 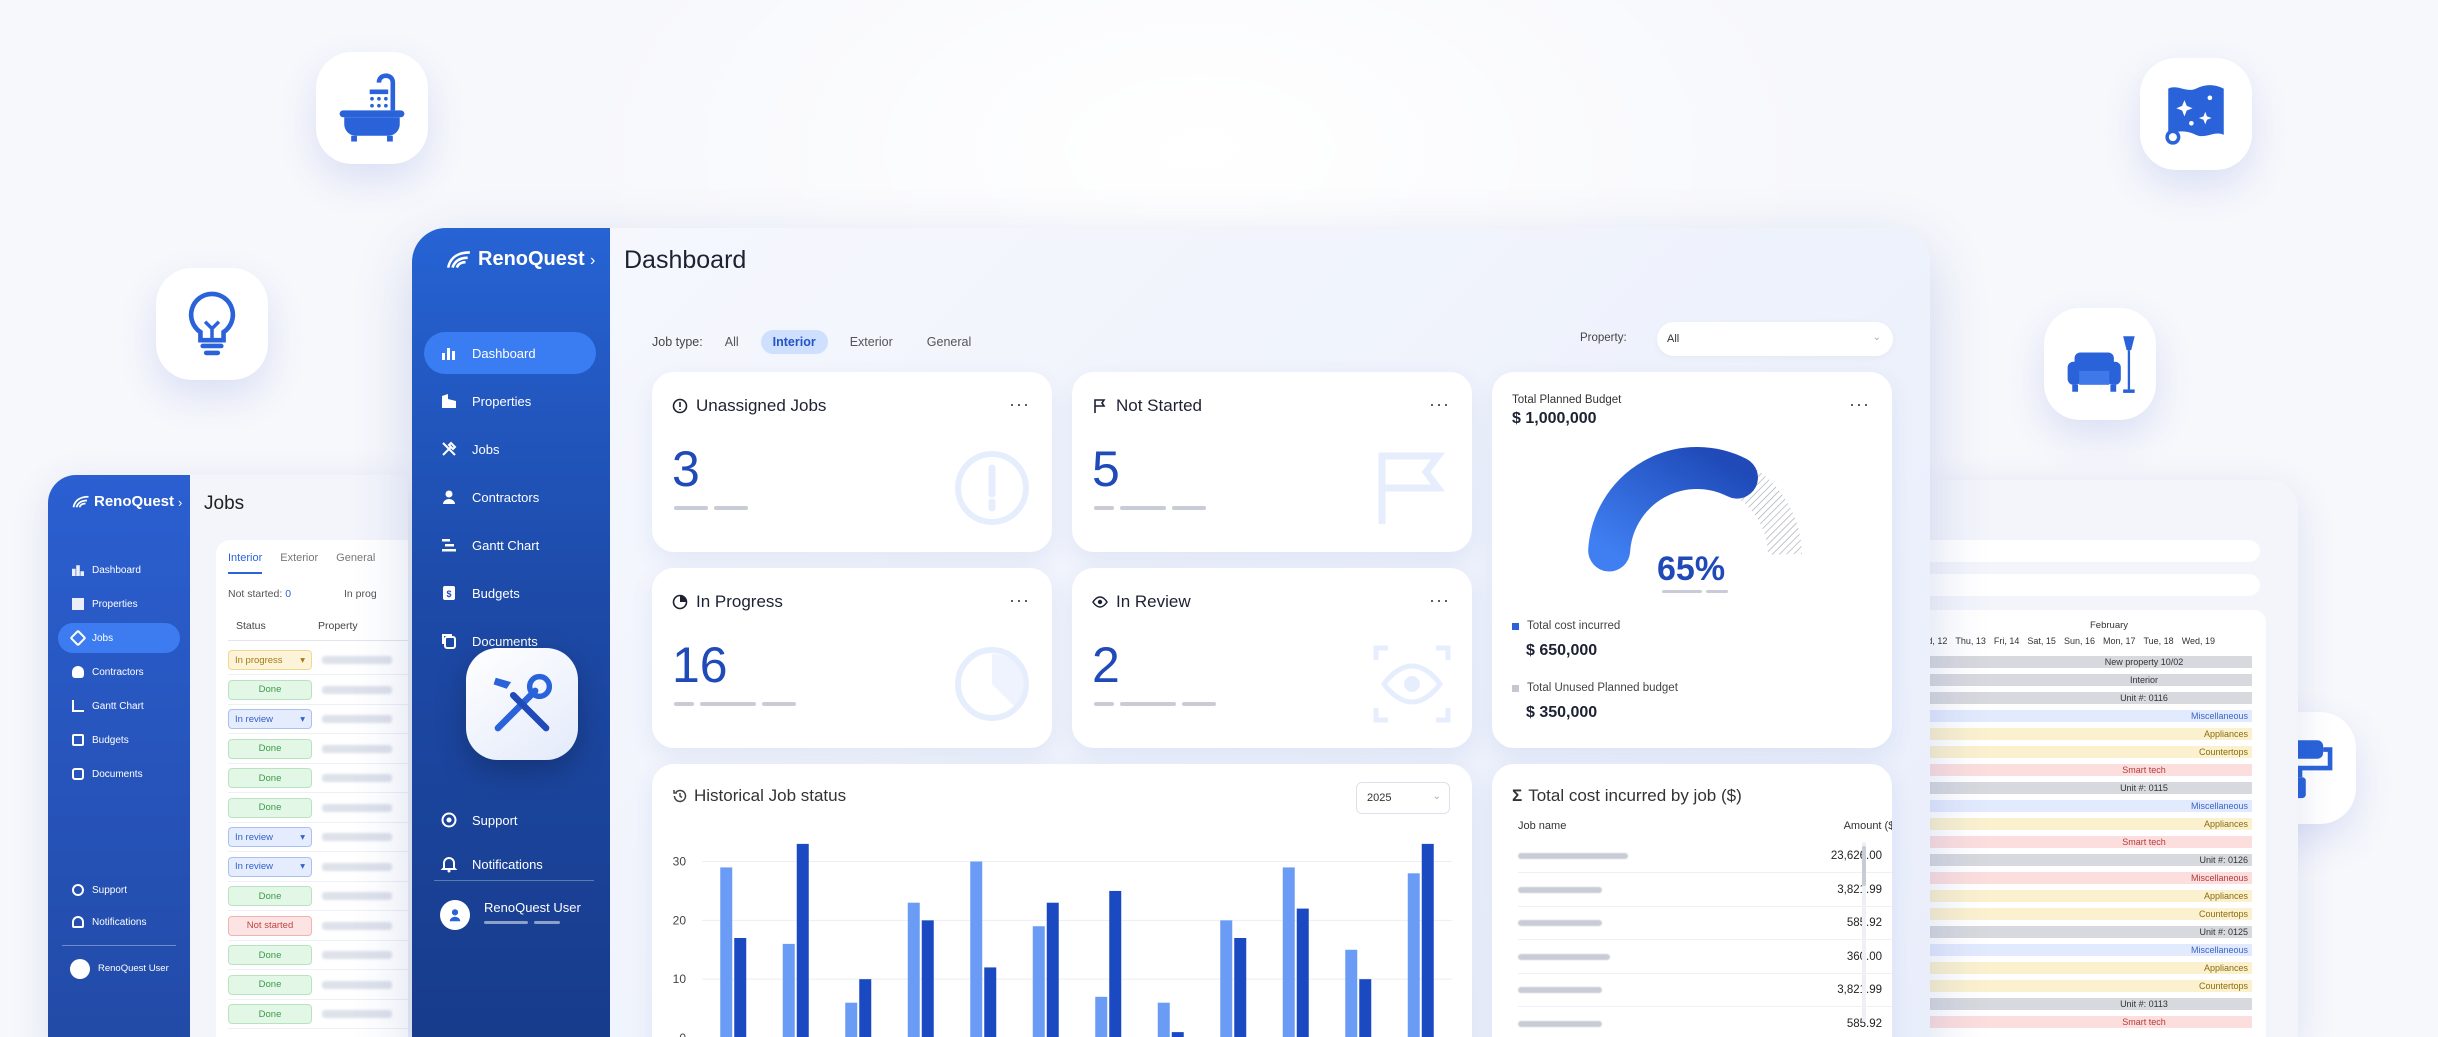 I want to click on property-select: All ⌄, so click(x=1775, y=339).